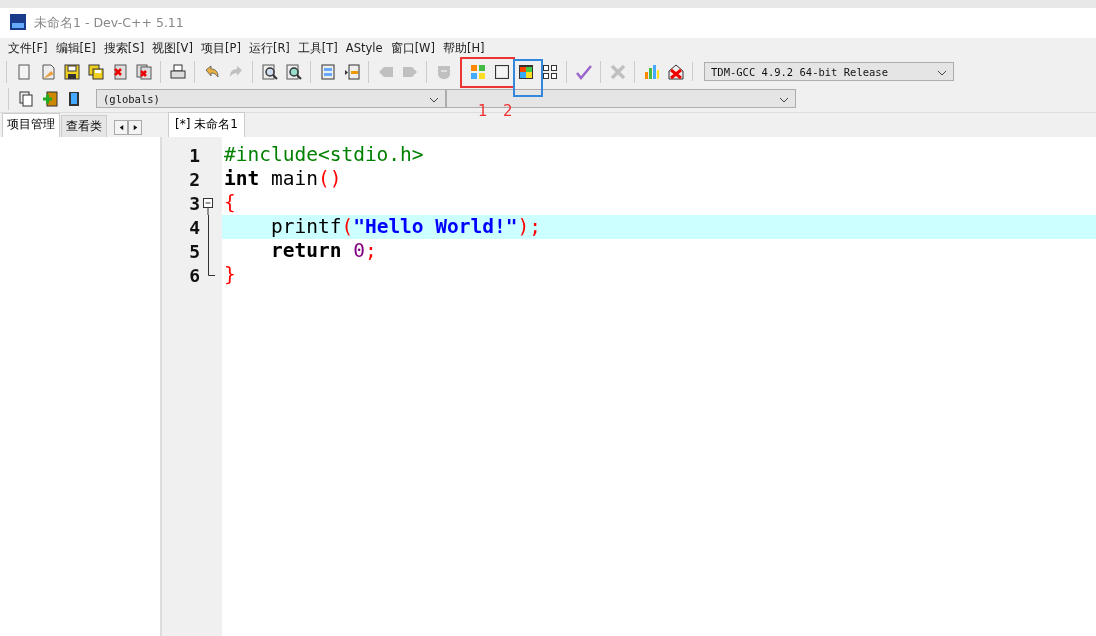 The height and width of the screenshot is (636, 1096). Describe the element at coordinates (364, 48) in the screenshot. I see `menu-item: AStyle` at that location.